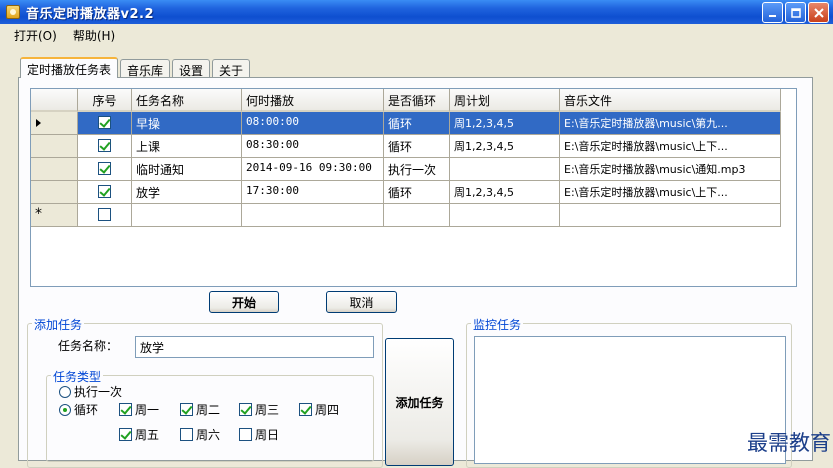  What do you see at coordinates (208, 410) in the screenshot?
I see `day-label: 周二` at bounding box center [208, 410].